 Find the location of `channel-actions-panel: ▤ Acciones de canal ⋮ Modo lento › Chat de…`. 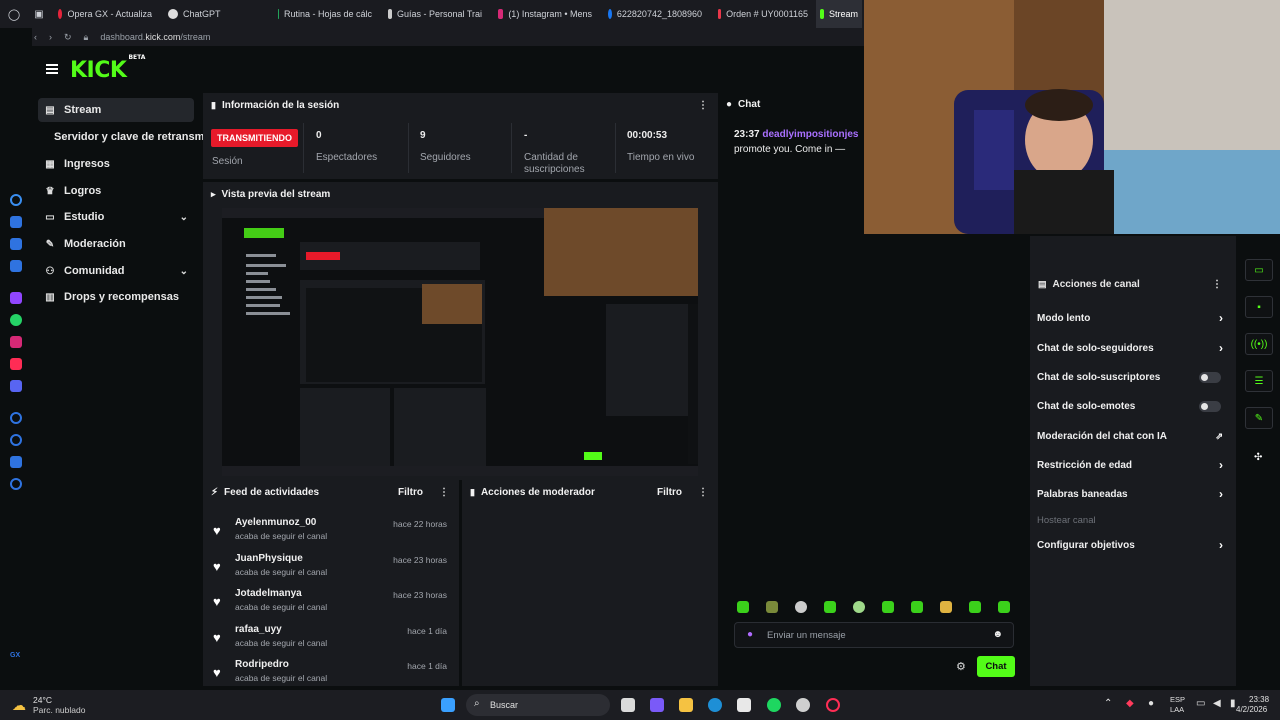

channel-actions-panel: ▤ Acciones de canal ⋮ Modo lento › Chat de… is located at coordinates (1133, 461).